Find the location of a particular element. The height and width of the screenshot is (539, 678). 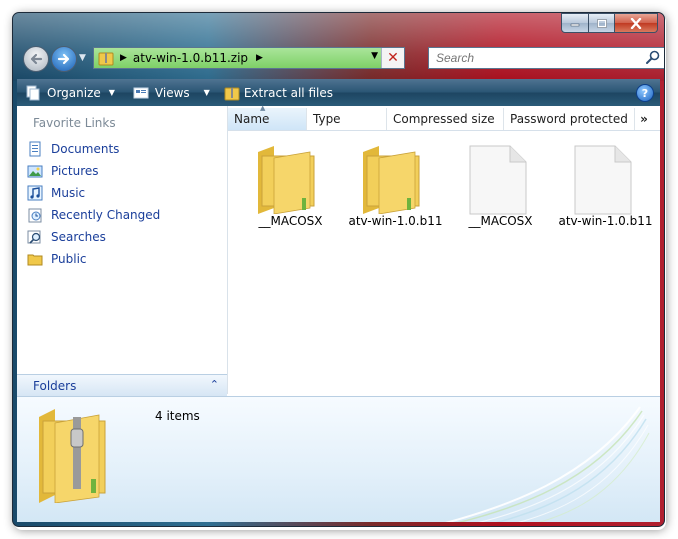

views-icon is located at coordinates (141, 92).